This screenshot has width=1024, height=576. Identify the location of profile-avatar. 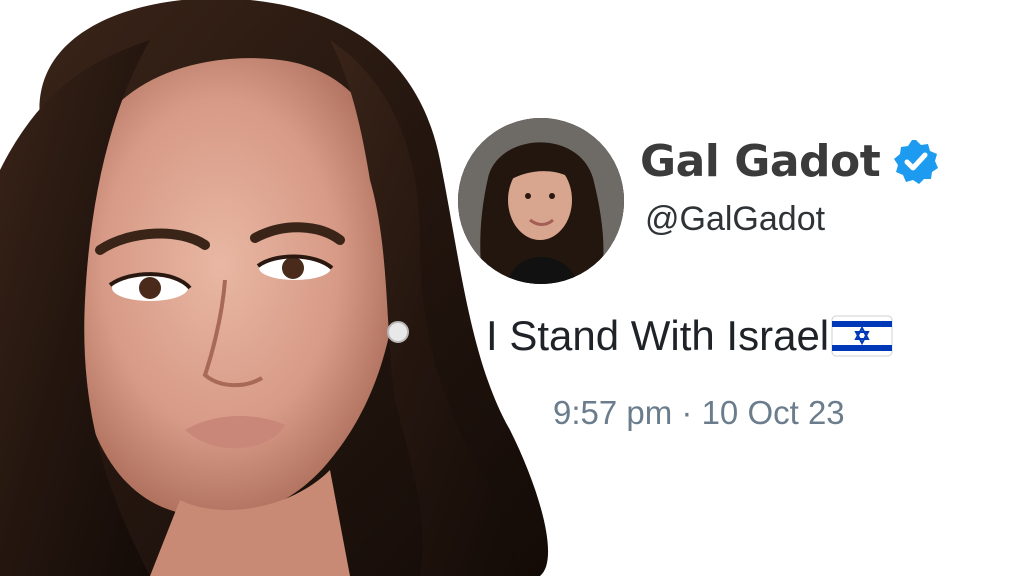
(541, 201).